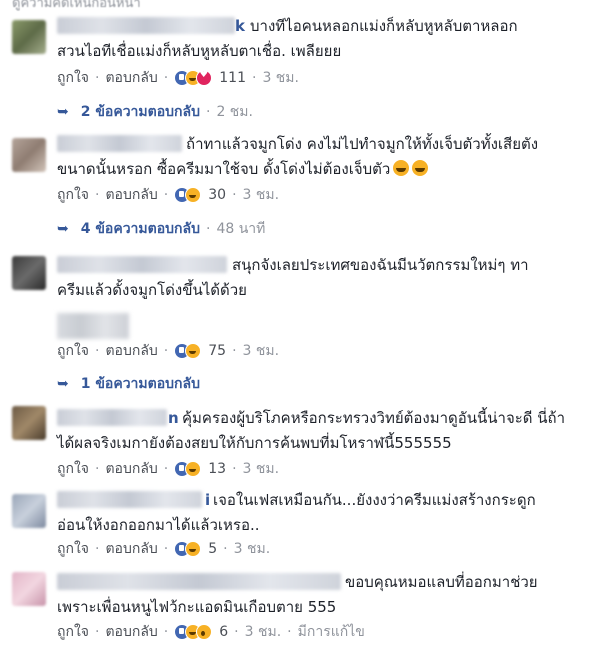  Describe the element at coordinates (217, 195) in the screenshot. I see `reaction-count: 30` at that location.